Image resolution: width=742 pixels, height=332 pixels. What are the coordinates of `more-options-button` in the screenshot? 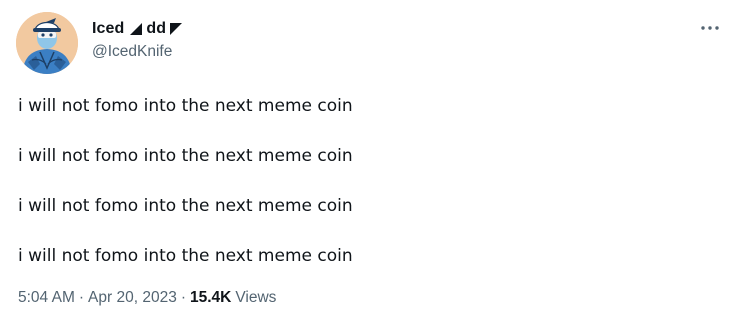 It's located at (710, 28).